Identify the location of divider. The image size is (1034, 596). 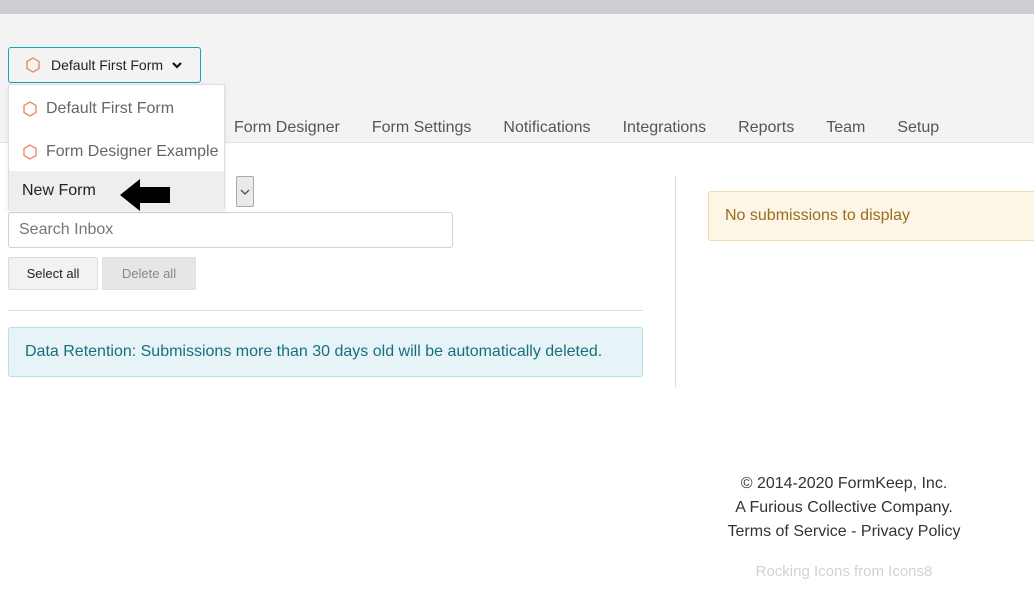
(325, 310).